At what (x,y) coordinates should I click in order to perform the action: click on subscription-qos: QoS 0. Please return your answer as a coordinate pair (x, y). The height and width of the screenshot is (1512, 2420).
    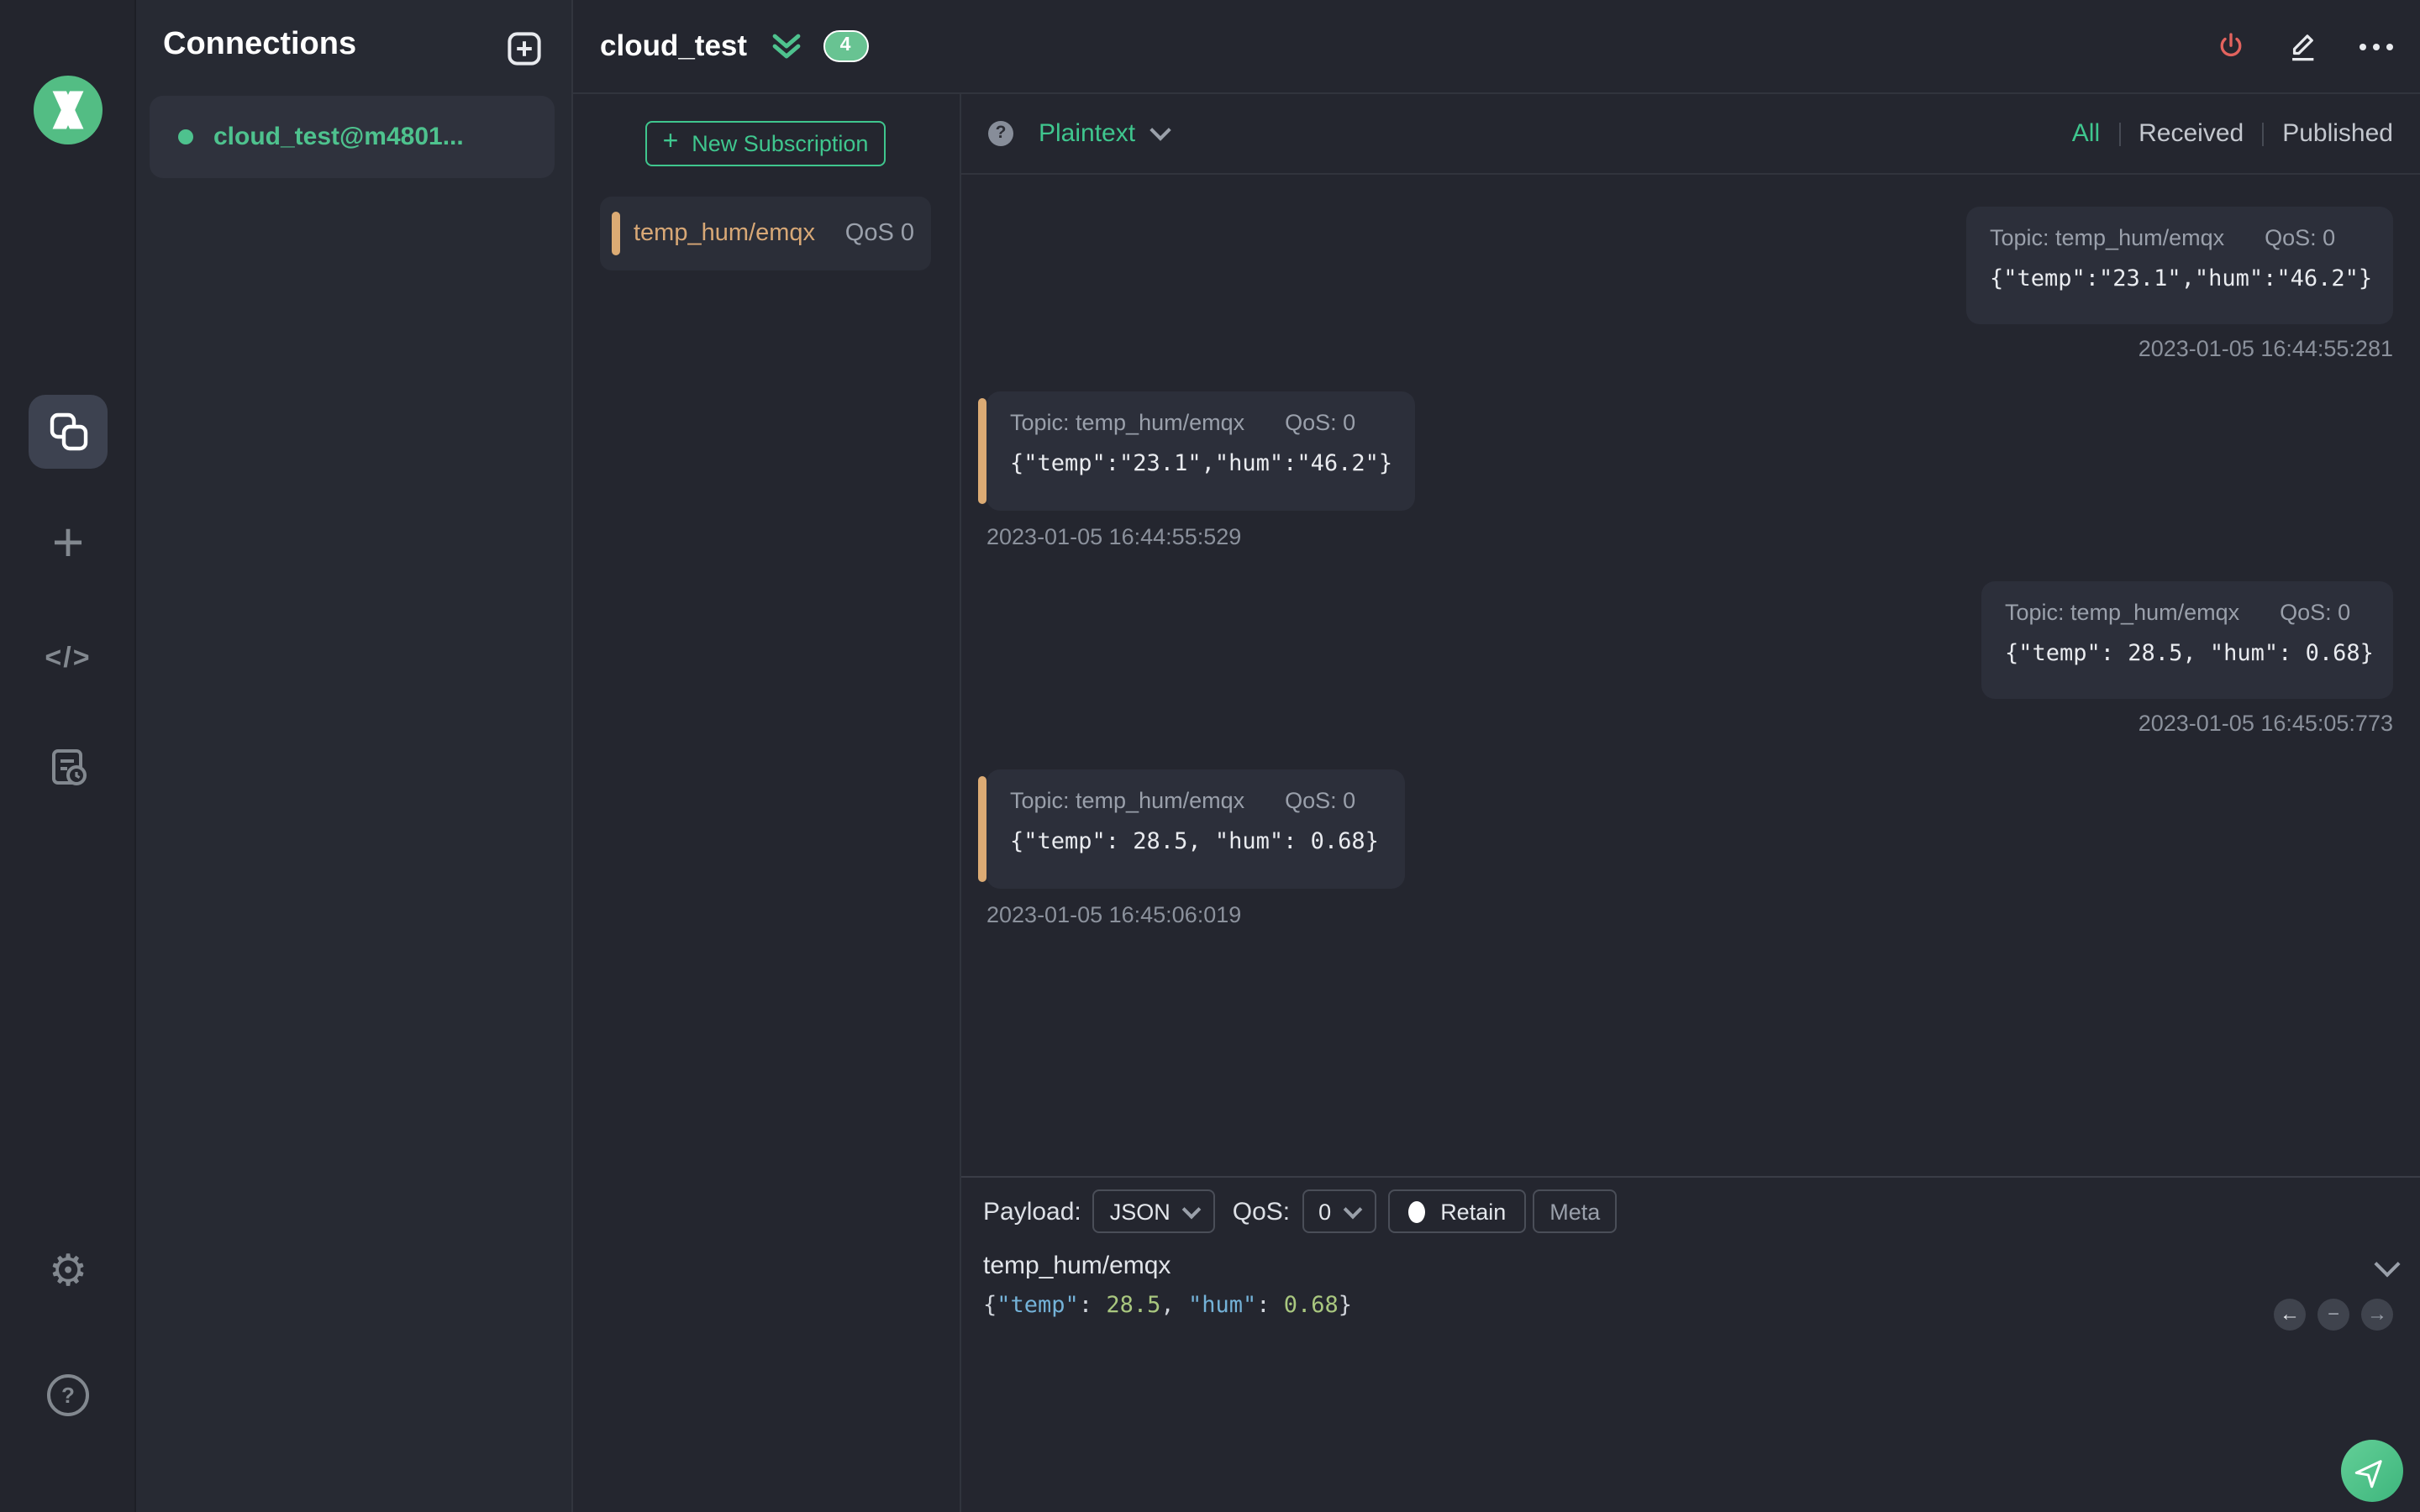
    Looking at the image, I should click on (879, 233).